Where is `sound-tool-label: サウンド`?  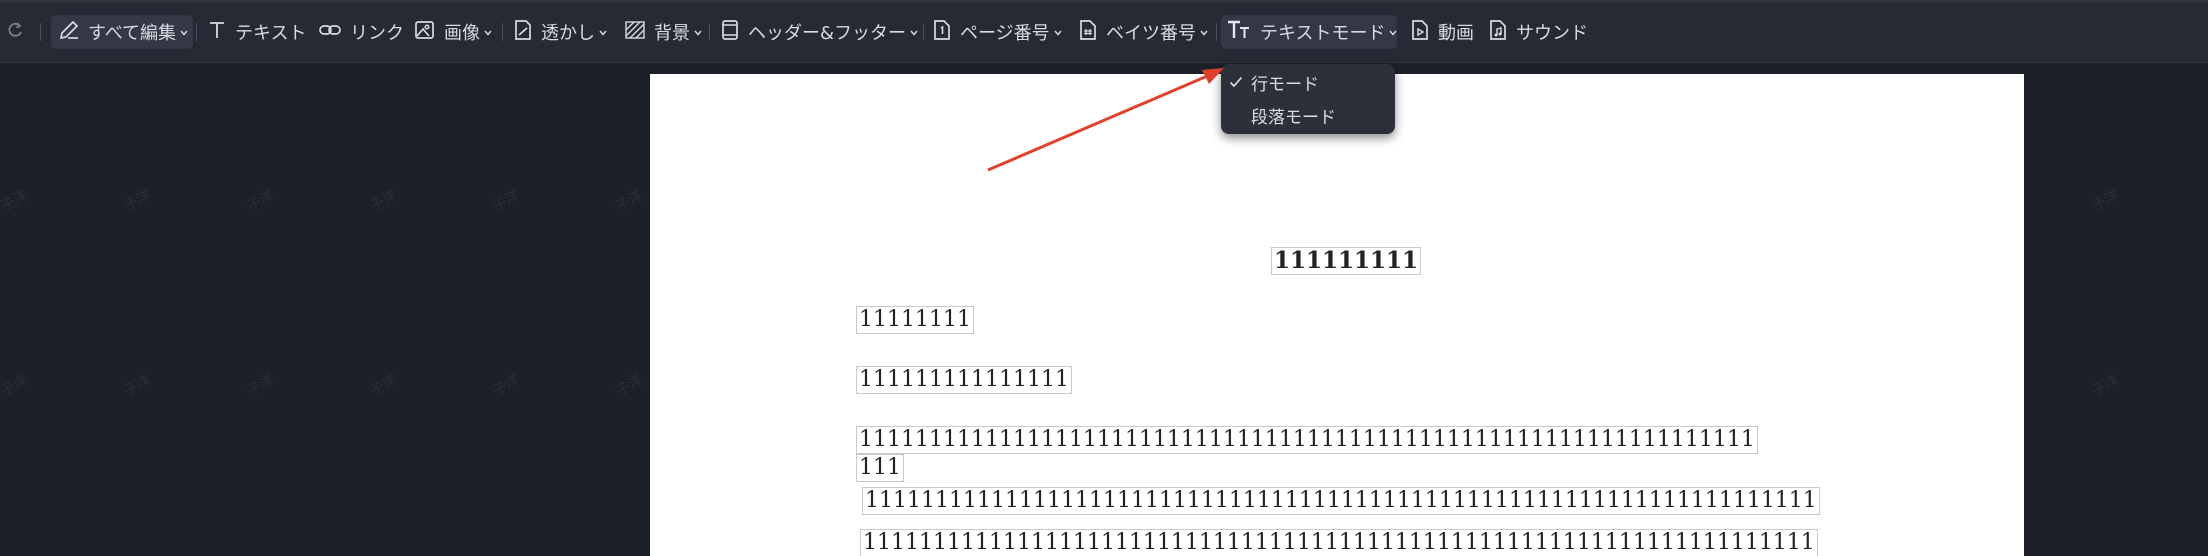 sound-tool-label: サウンド is located at coordinates (1552, 33).